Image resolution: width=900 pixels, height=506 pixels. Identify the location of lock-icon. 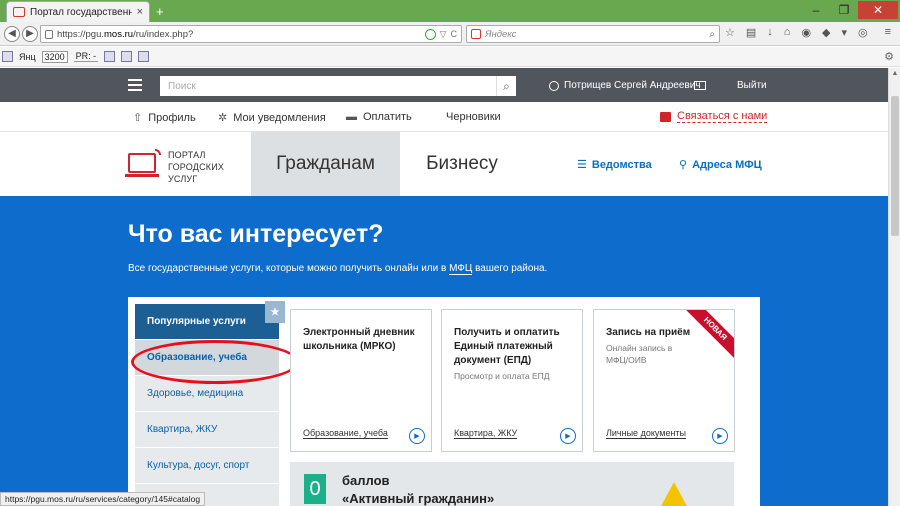
(49, 34).